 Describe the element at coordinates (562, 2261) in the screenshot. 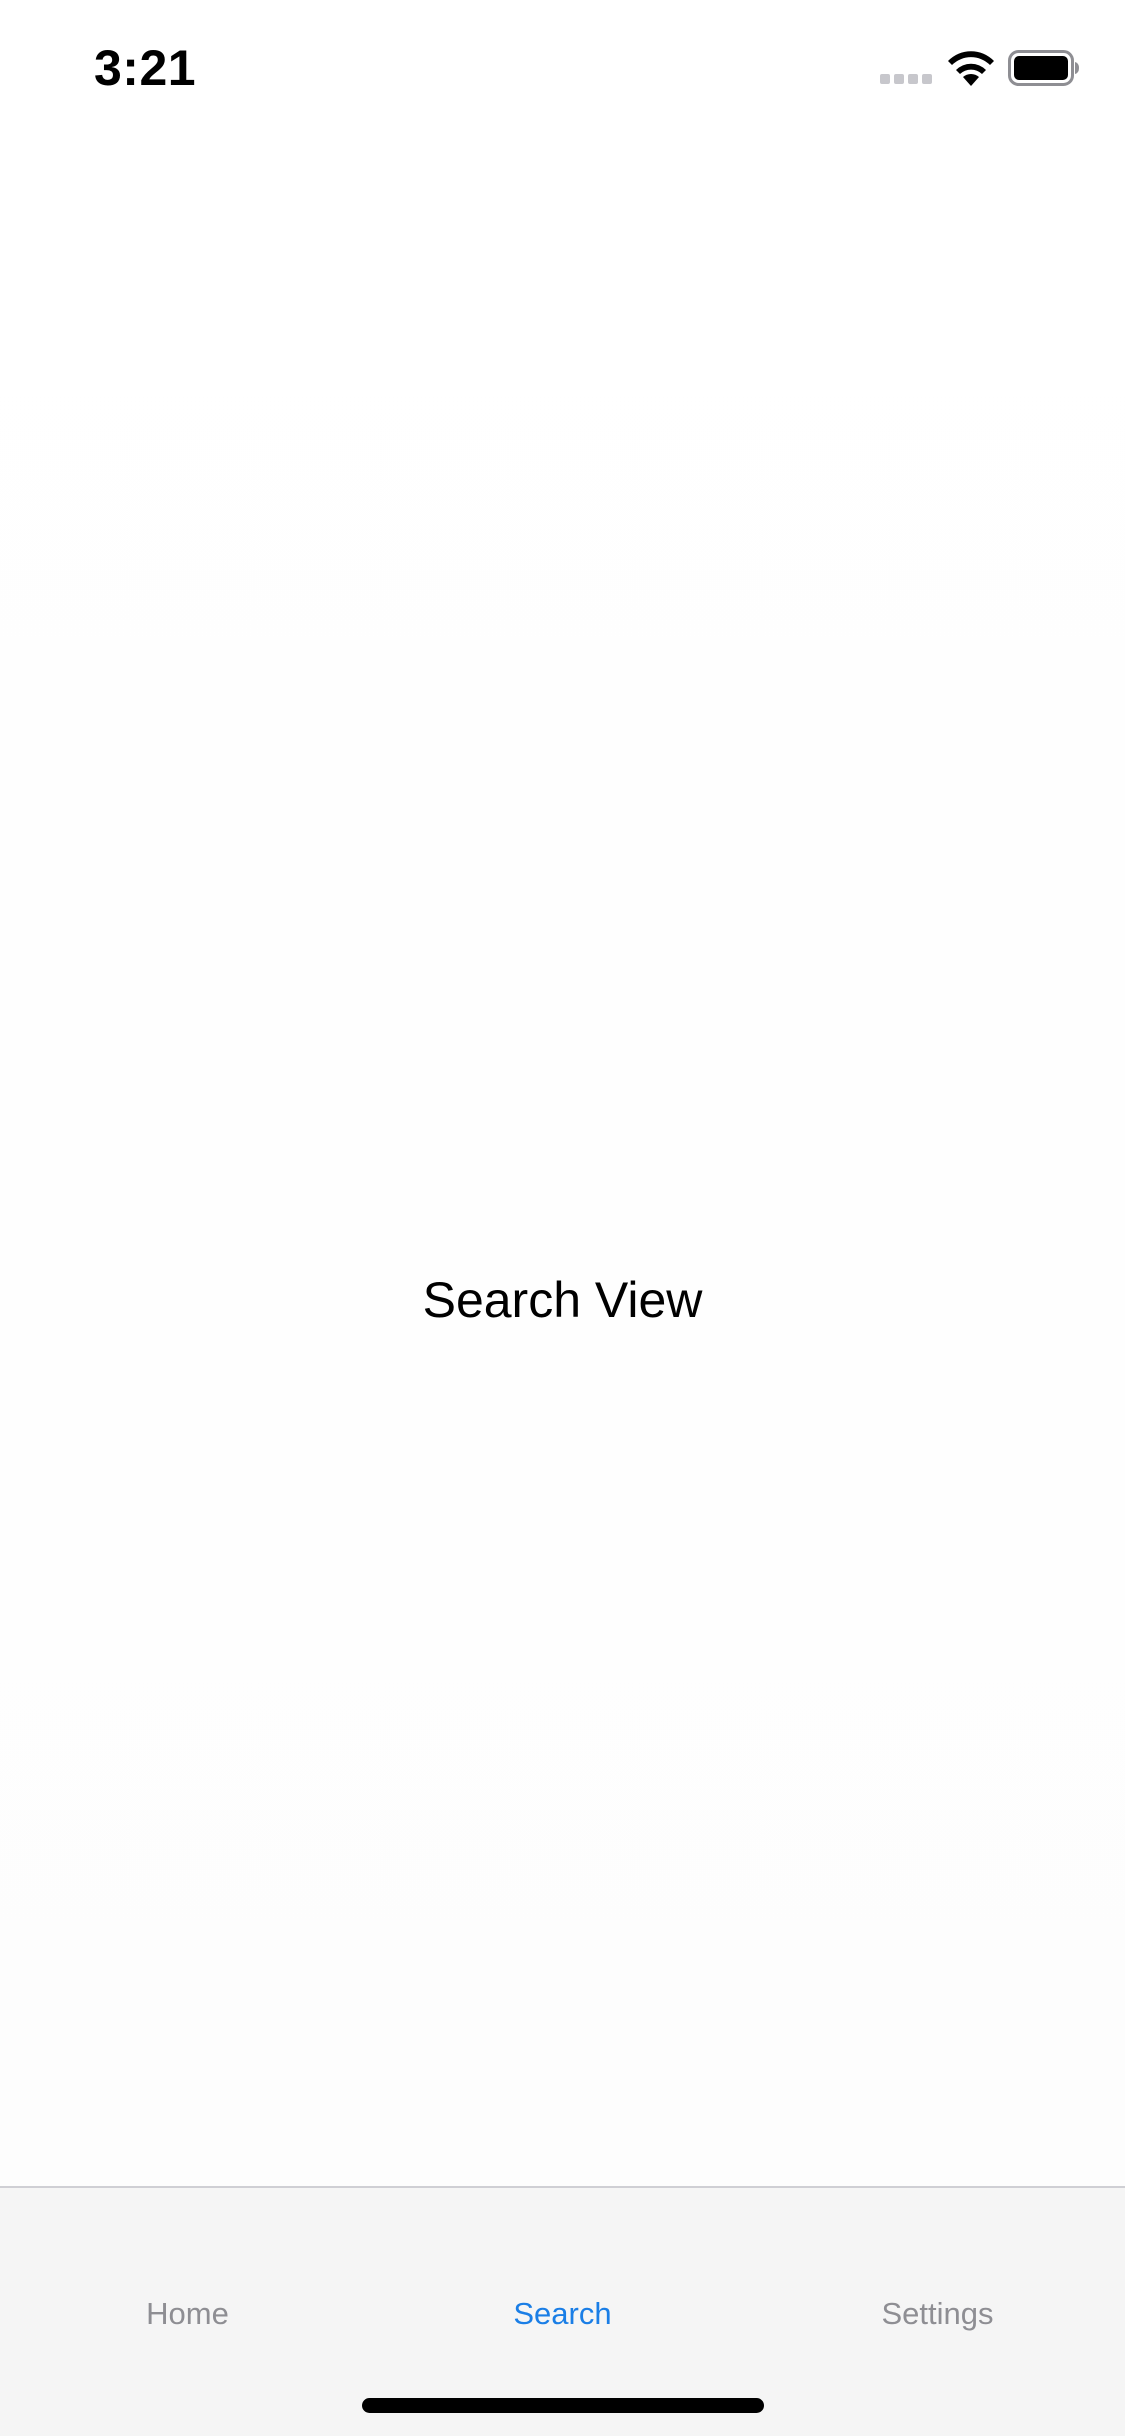

I see `tab-search: Search` at that location.